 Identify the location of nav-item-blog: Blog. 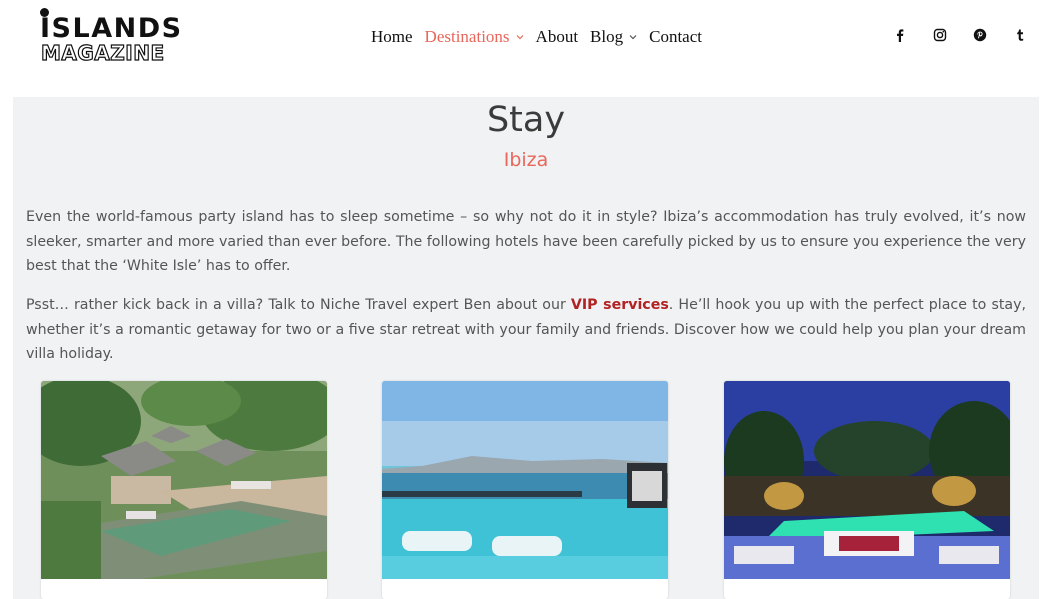
(613, 37).